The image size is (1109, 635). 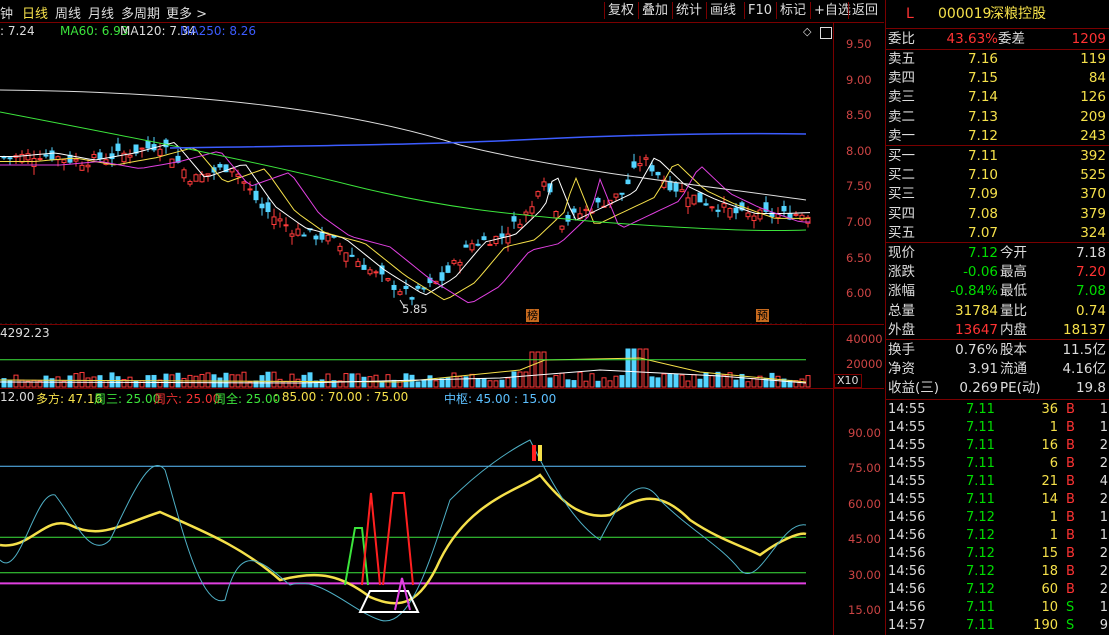 What do you see at coordinates (997, 464) in the screenshot?
I see `tick-row-3: 14:55 7.11 6 B 2` at bounding box center [997, 464].